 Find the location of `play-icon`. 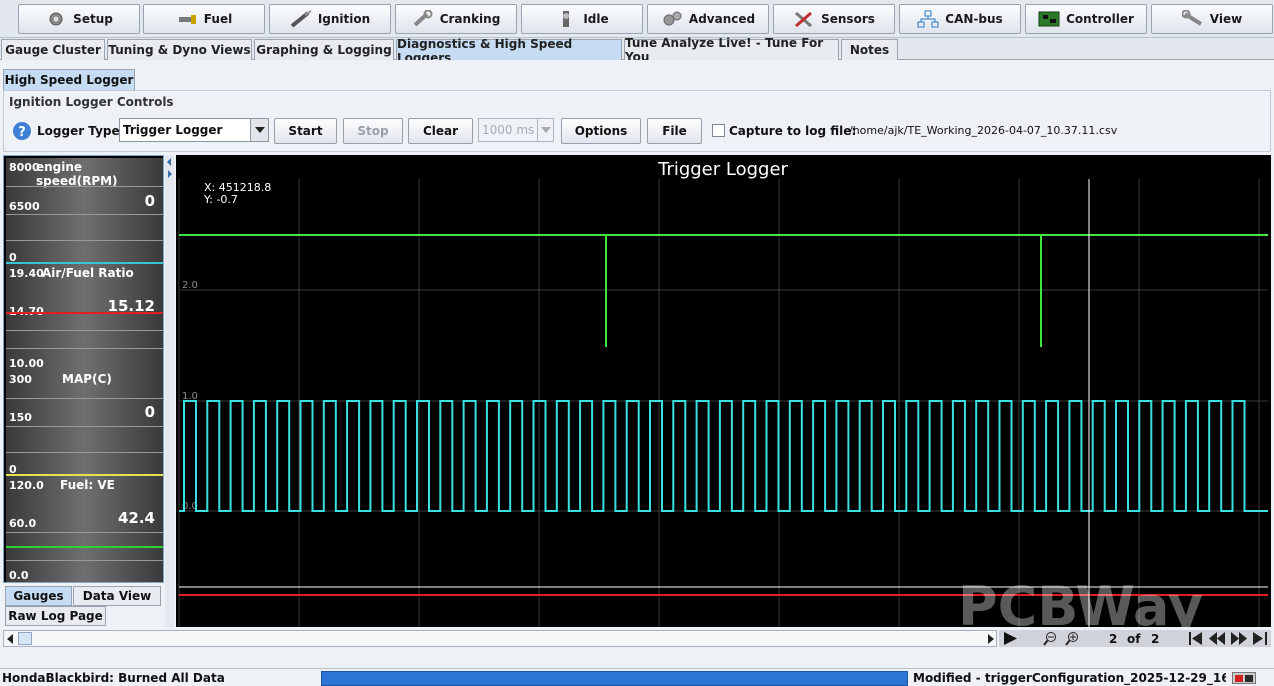

play-icon is located at coordinates (1010, 638).